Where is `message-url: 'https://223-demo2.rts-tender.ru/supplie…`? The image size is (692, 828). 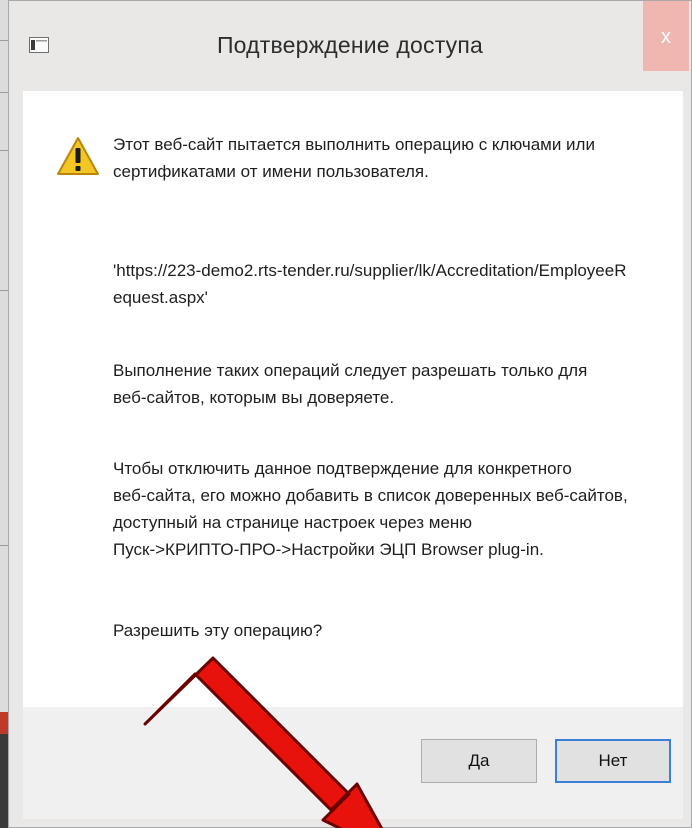 message-url: 'https://223-demo2.rts-tender.ru/supplie… is located at coordinates (370, 284).